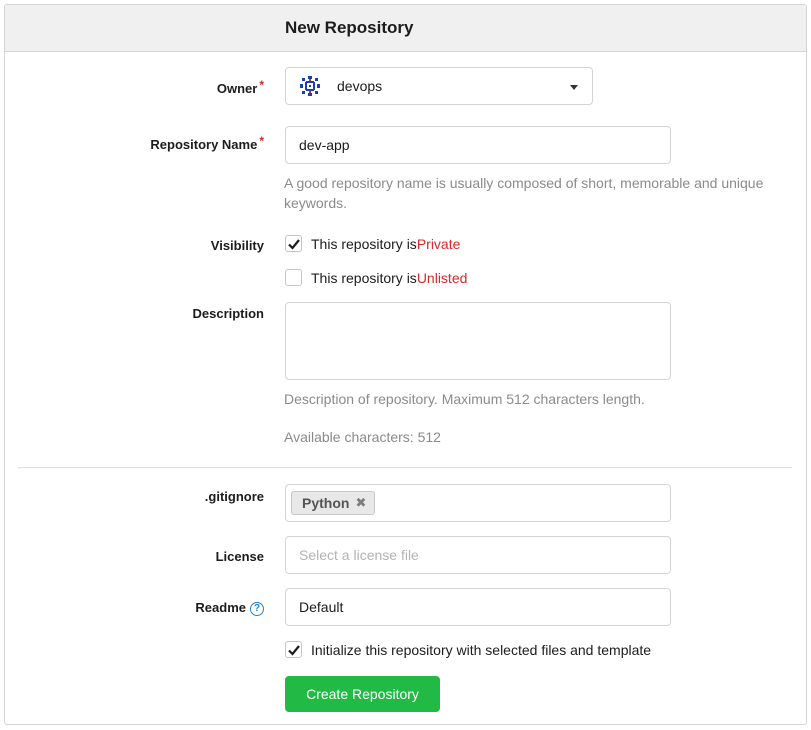  I want to click on page-title: New Repository, so click(349, 27).